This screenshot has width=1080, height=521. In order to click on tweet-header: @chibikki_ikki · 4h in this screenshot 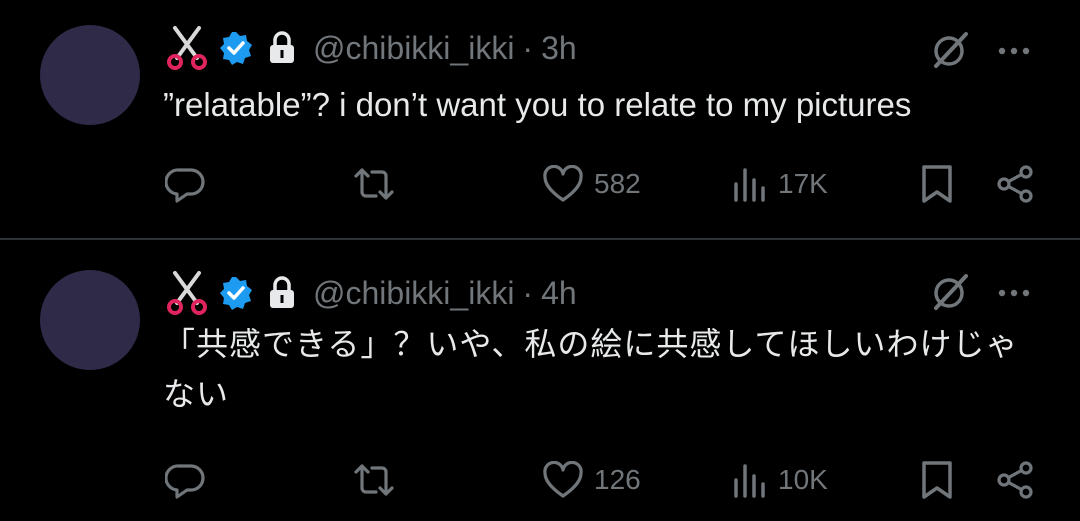, I will do `click(371, 293)`.